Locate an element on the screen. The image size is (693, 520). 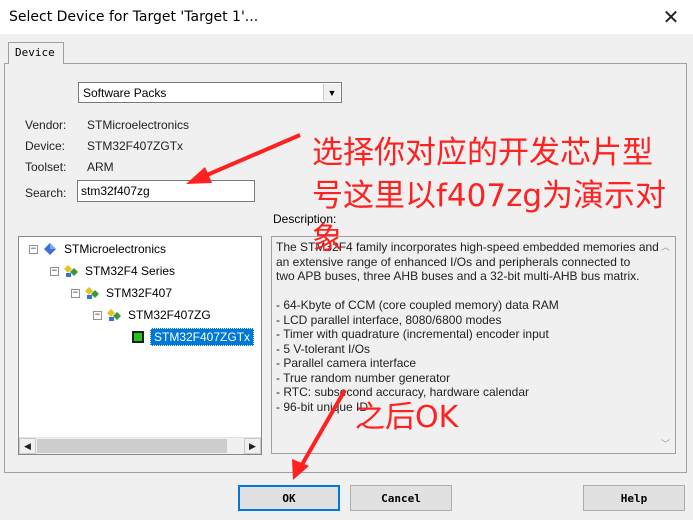
tree-item-label: STM32F407ZGTx is located at coordinates (202, 337).